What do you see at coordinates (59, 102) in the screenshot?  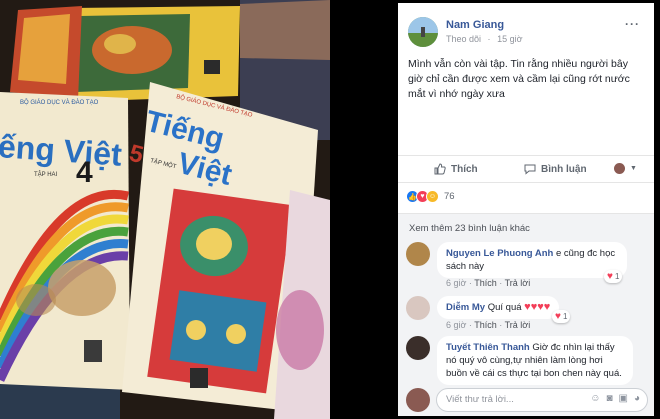 I see `book4-publisher: BỘ GIÁO DỤC VÀ ĐÀO TẠO` at bounding box center [59, 102].